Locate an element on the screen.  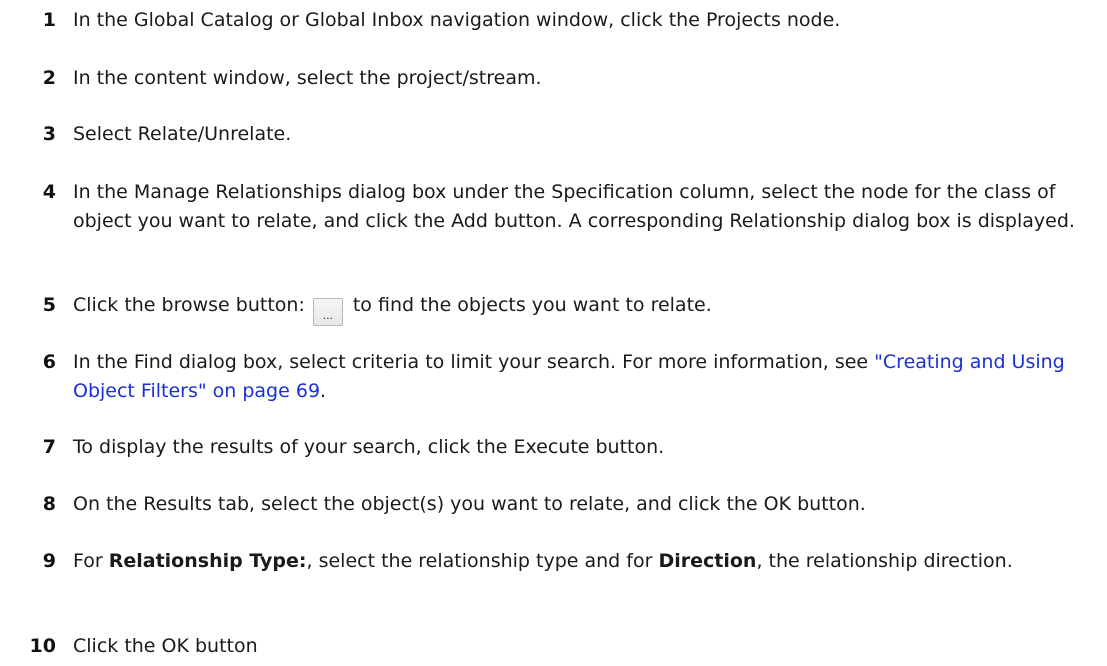
step-number: 9 is located at coordinates (49, 561).